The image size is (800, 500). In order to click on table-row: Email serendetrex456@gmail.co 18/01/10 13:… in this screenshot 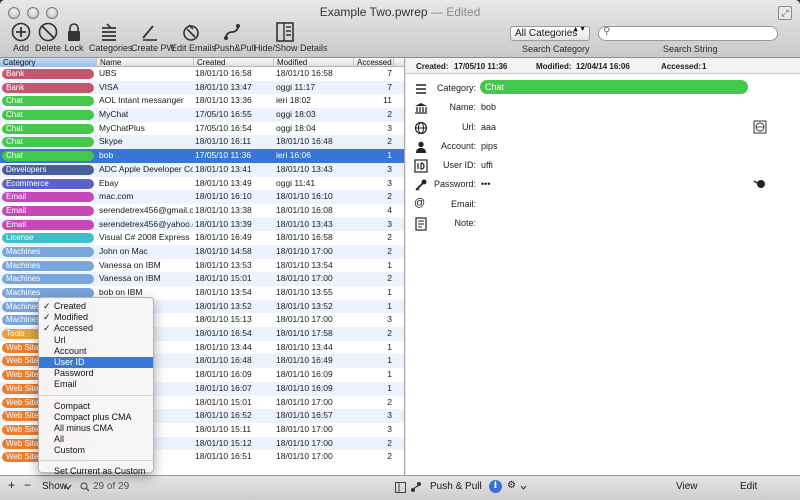, I will do `click(202, 211)`.